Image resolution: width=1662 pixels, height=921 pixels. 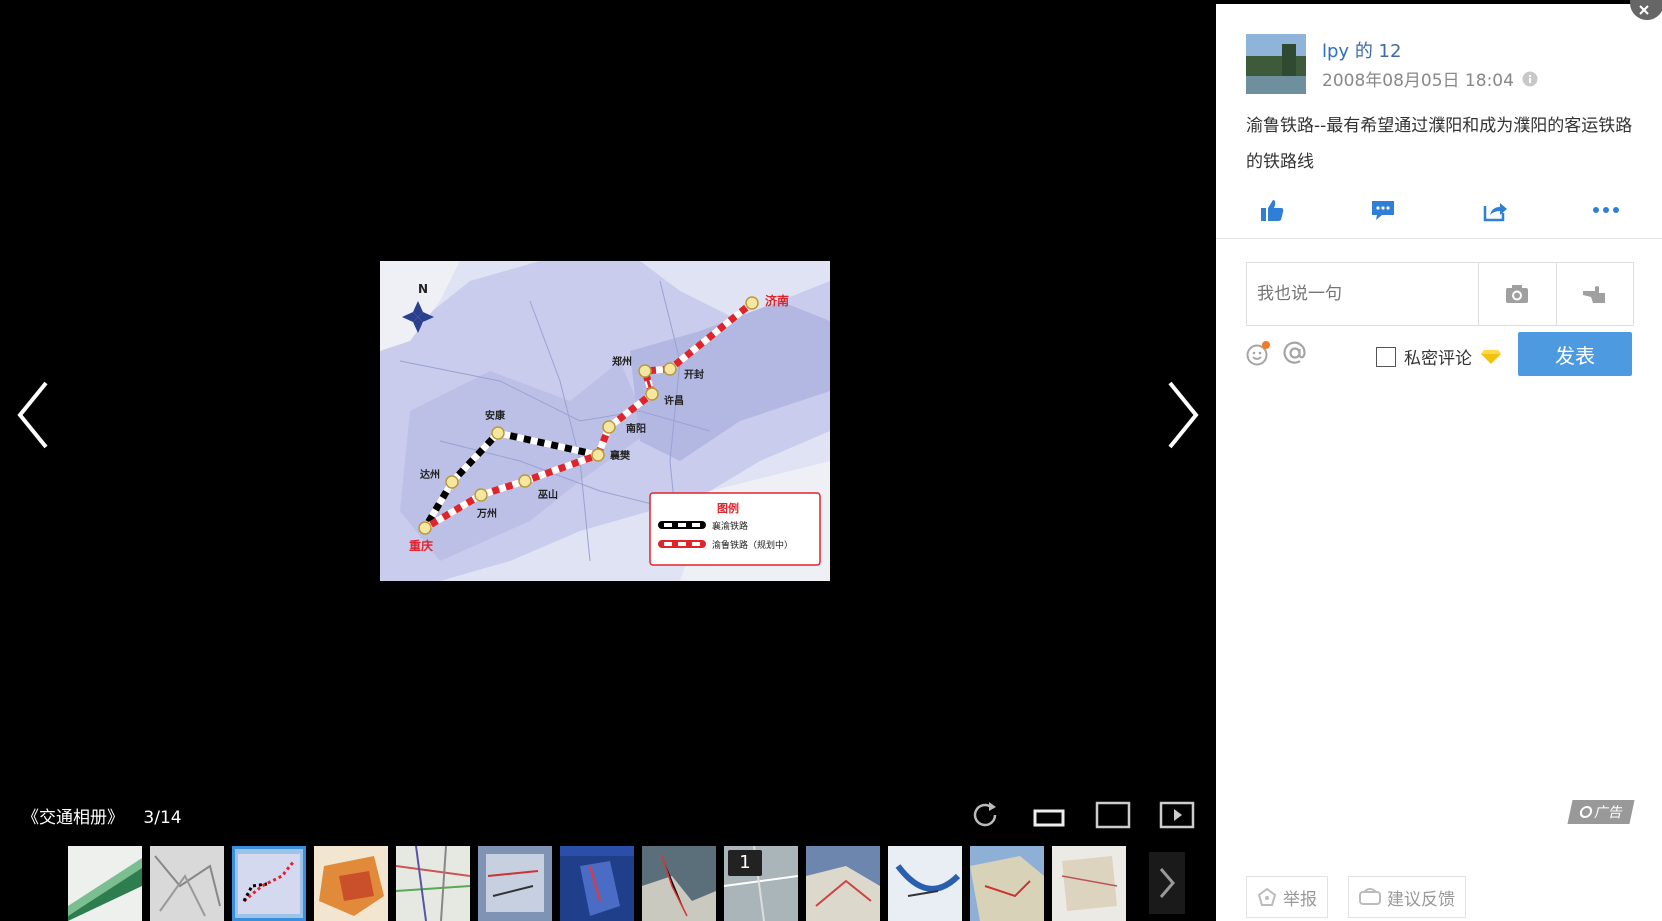 I want to click on report-button: 举报, so click(x=1287, y=897).